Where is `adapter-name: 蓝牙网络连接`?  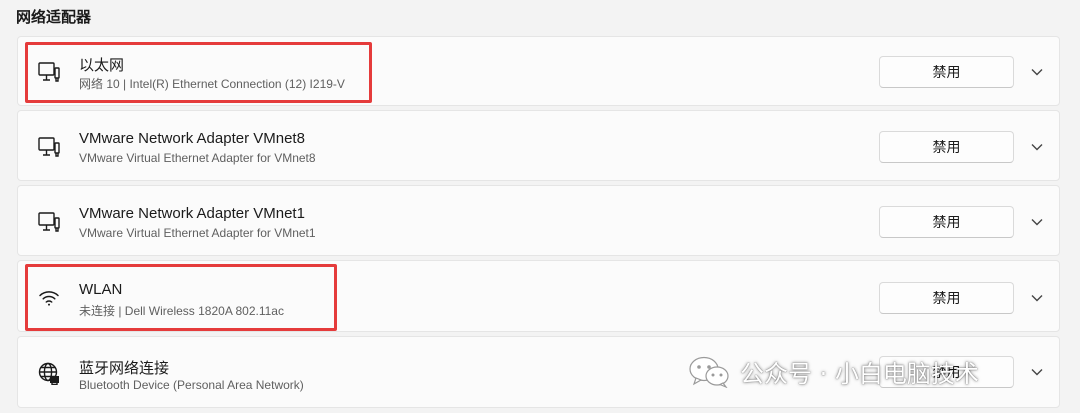 adapter-name: 蓝牙网络连接 is located at coordinates (124, 368).